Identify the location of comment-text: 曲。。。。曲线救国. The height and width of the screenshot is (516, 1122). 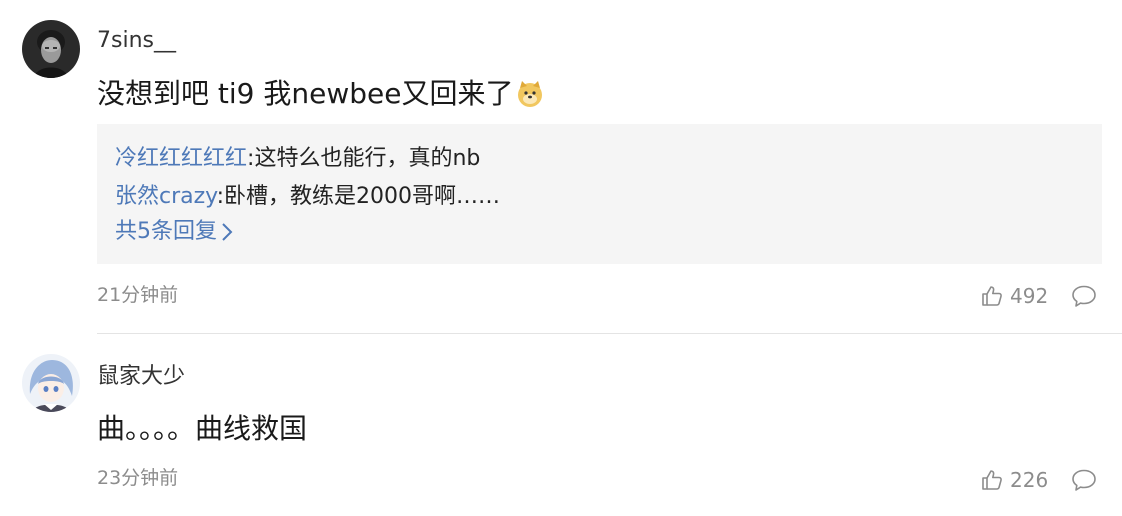
(202, 428).